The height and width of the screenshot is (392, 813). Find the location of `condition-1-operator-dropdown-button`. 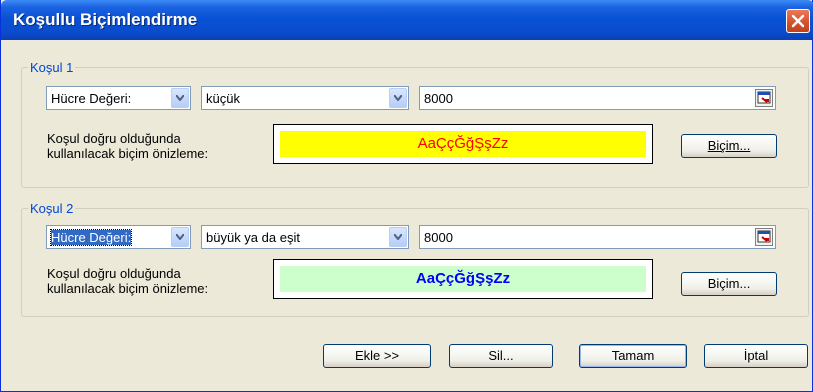

condition-1-operator-dropdown-button is located at coordinates (398, 98).